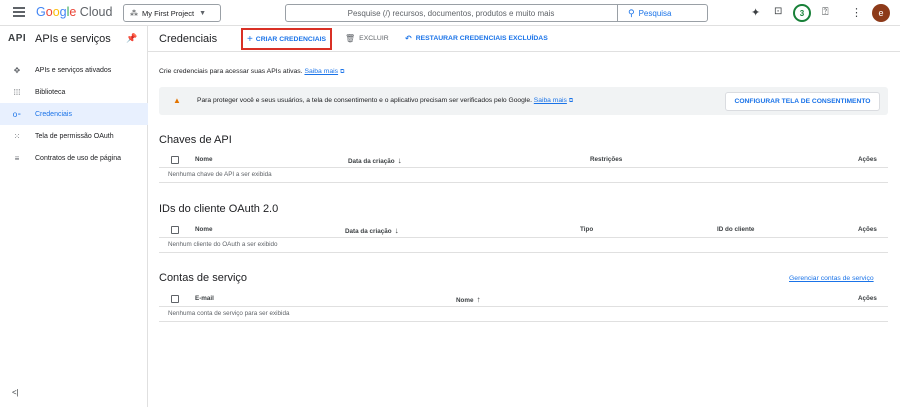  I want to click on oauth-clients-title: IDs do cliente OAuth 2.0, so click(219, 209).